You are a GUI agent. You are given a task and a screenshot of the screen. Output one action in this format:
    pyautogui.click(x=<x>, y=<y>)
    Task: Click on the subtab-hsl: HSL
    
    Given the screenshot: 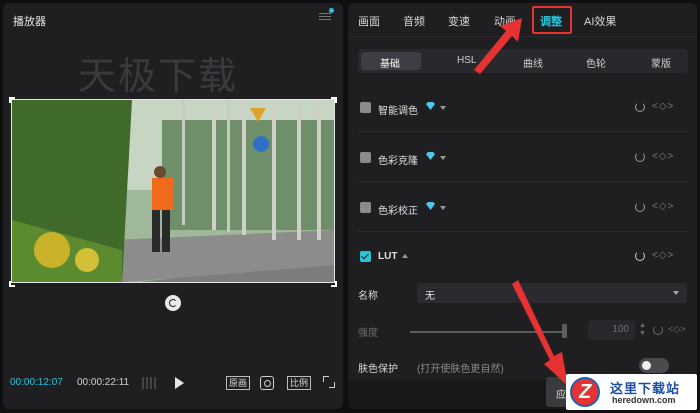 What is the action you would take?
    pyautogui.click(x=466, y=60)
    